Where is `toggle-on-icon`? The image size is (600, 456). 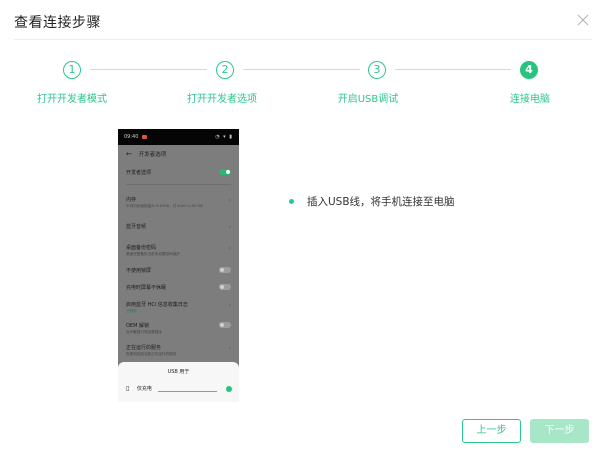 toggle-on-icon is located at coordinates (225, 172).